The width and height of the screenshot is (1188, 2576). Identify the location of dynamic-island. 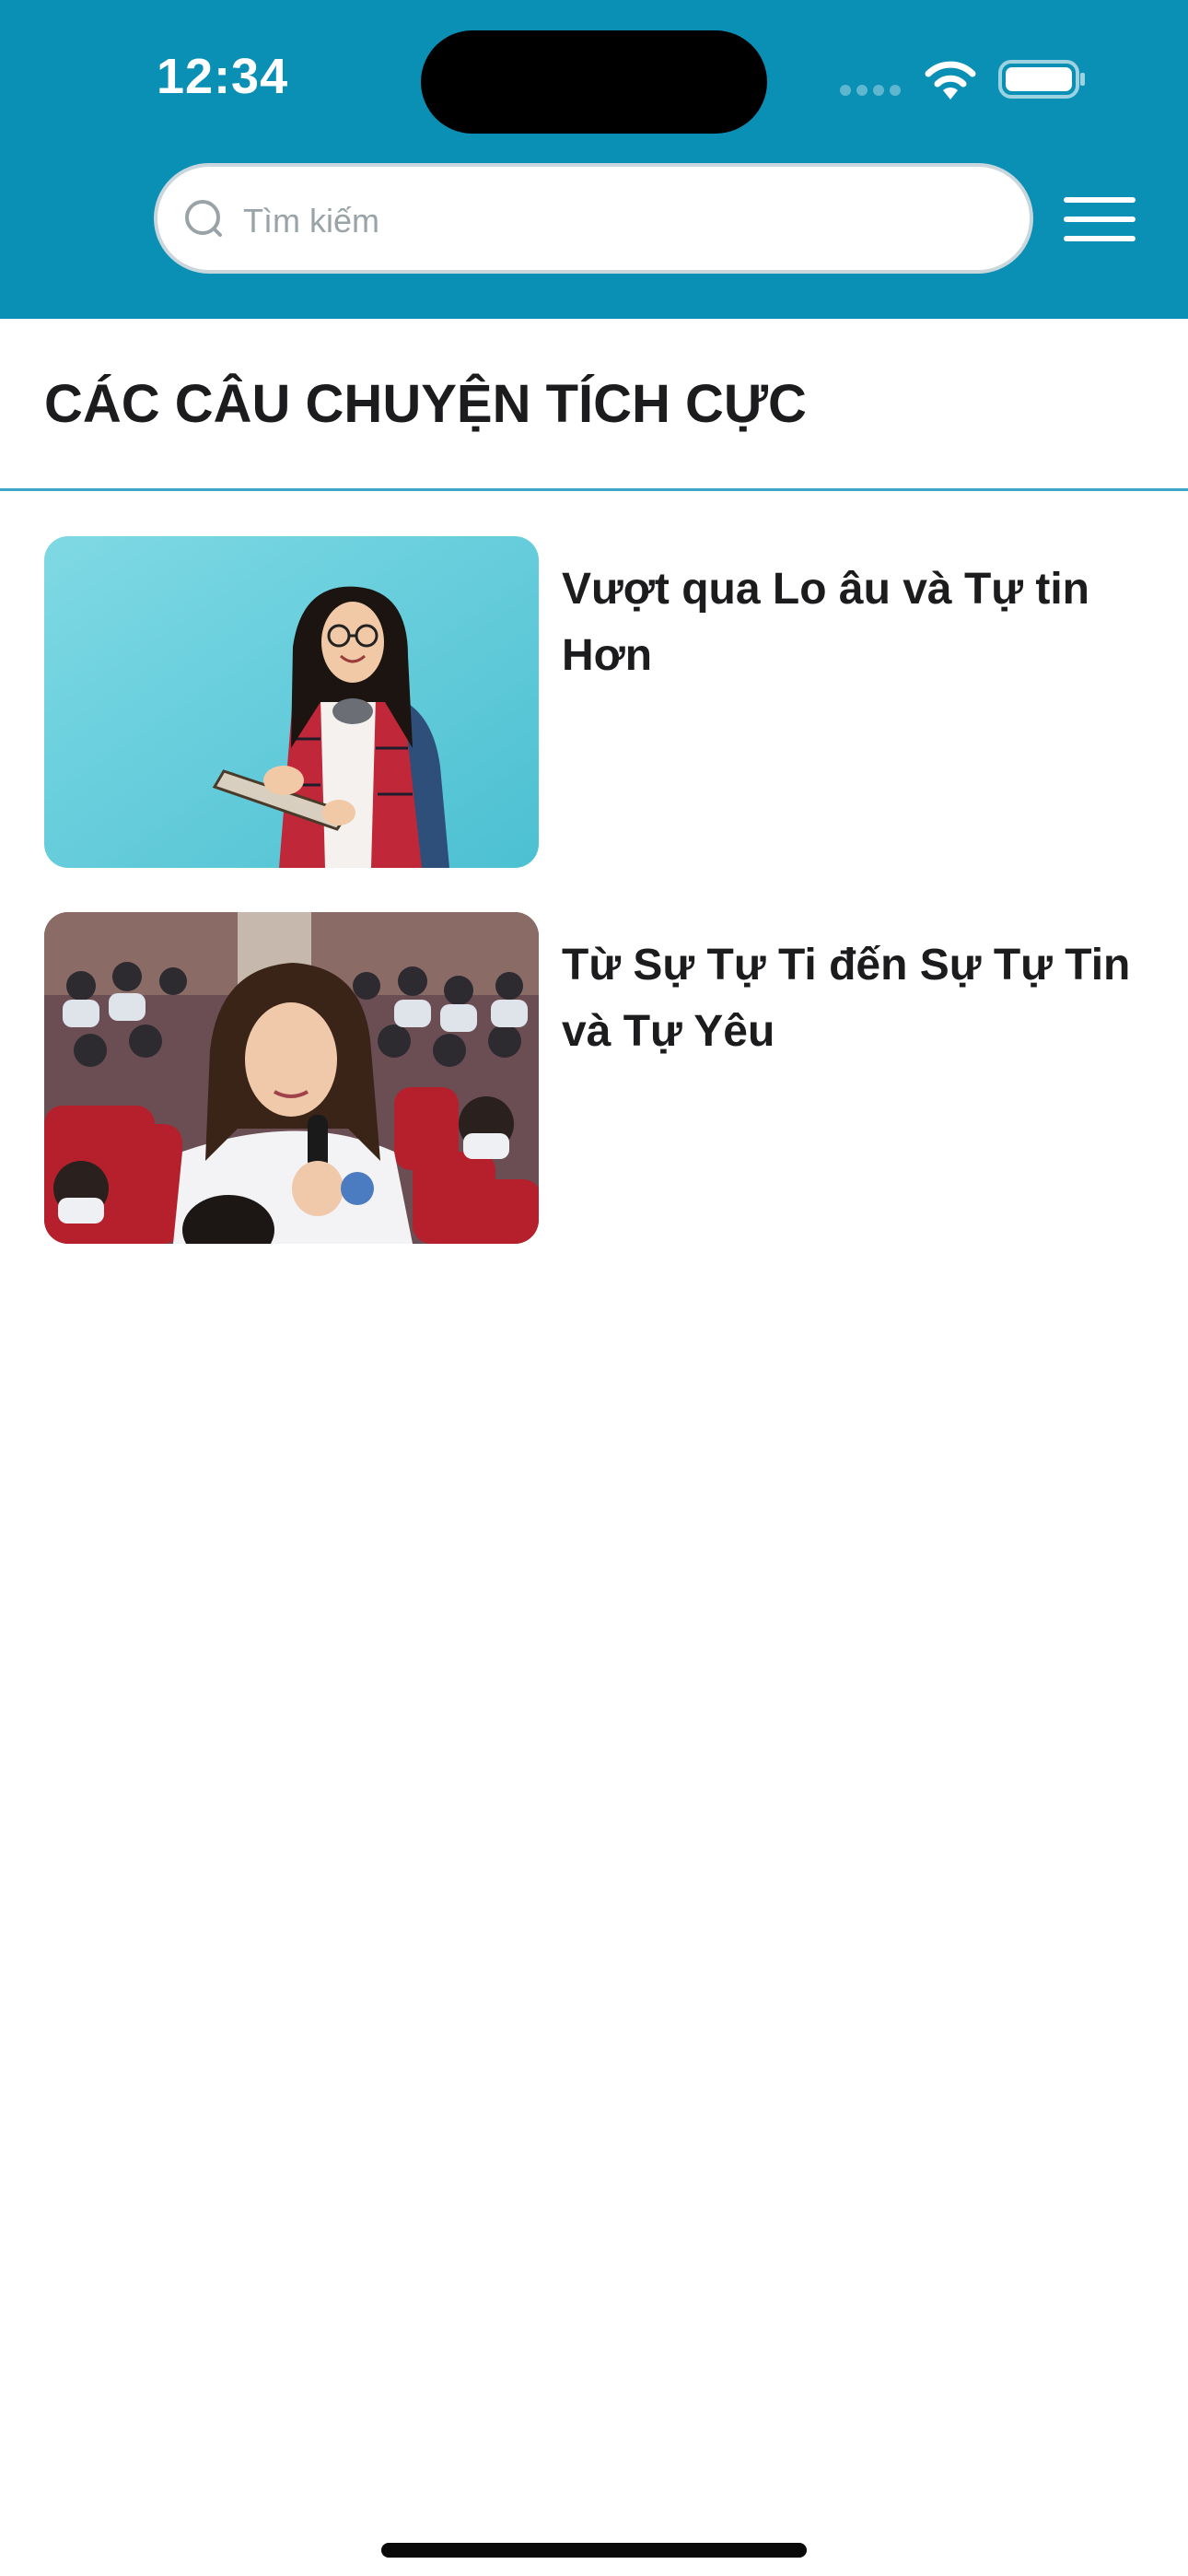
(594, 82).